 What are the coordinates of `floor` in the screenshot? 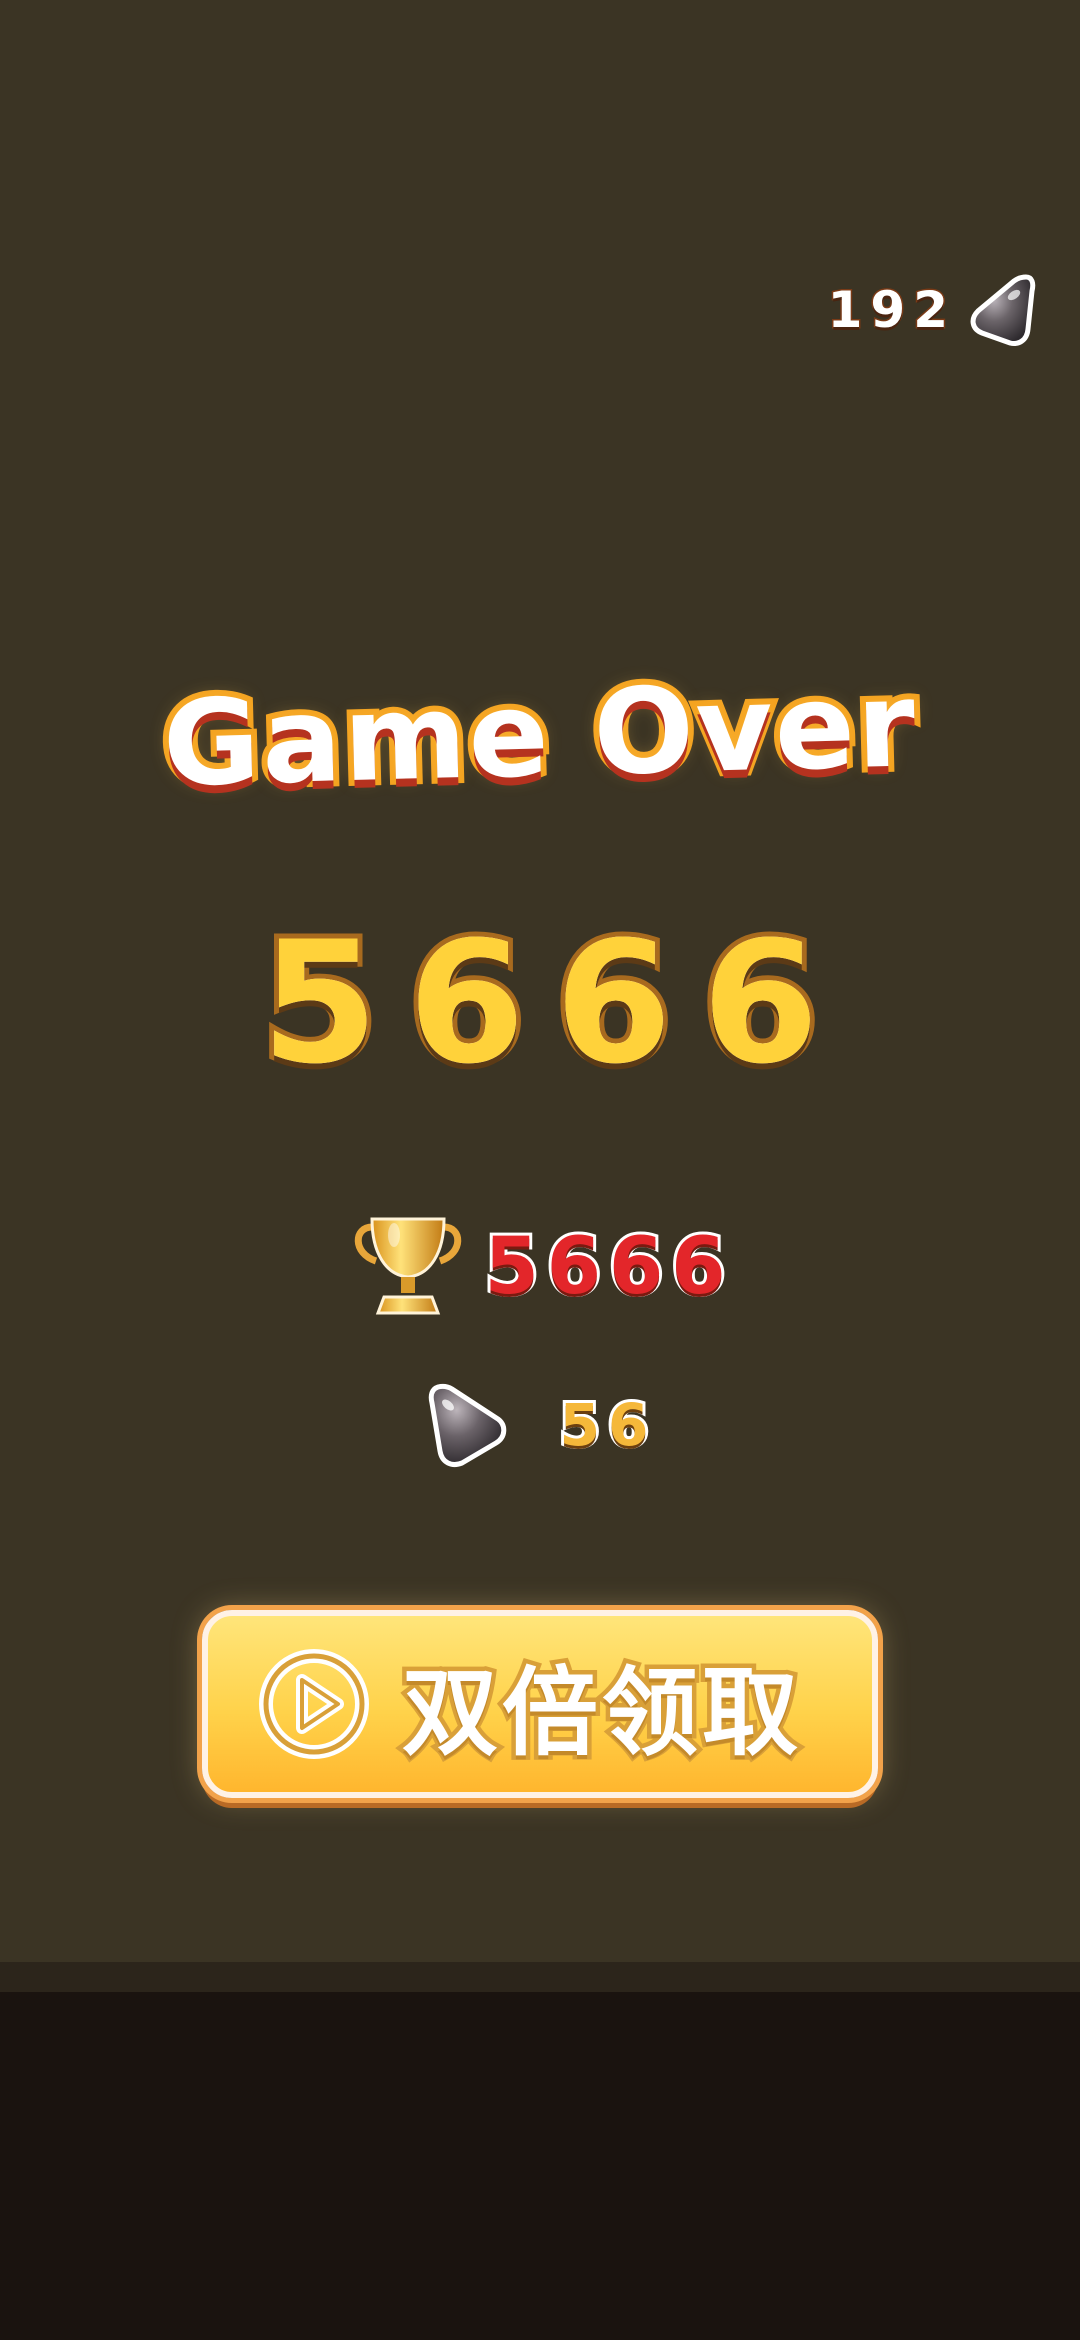 It's located at (540, 2166).